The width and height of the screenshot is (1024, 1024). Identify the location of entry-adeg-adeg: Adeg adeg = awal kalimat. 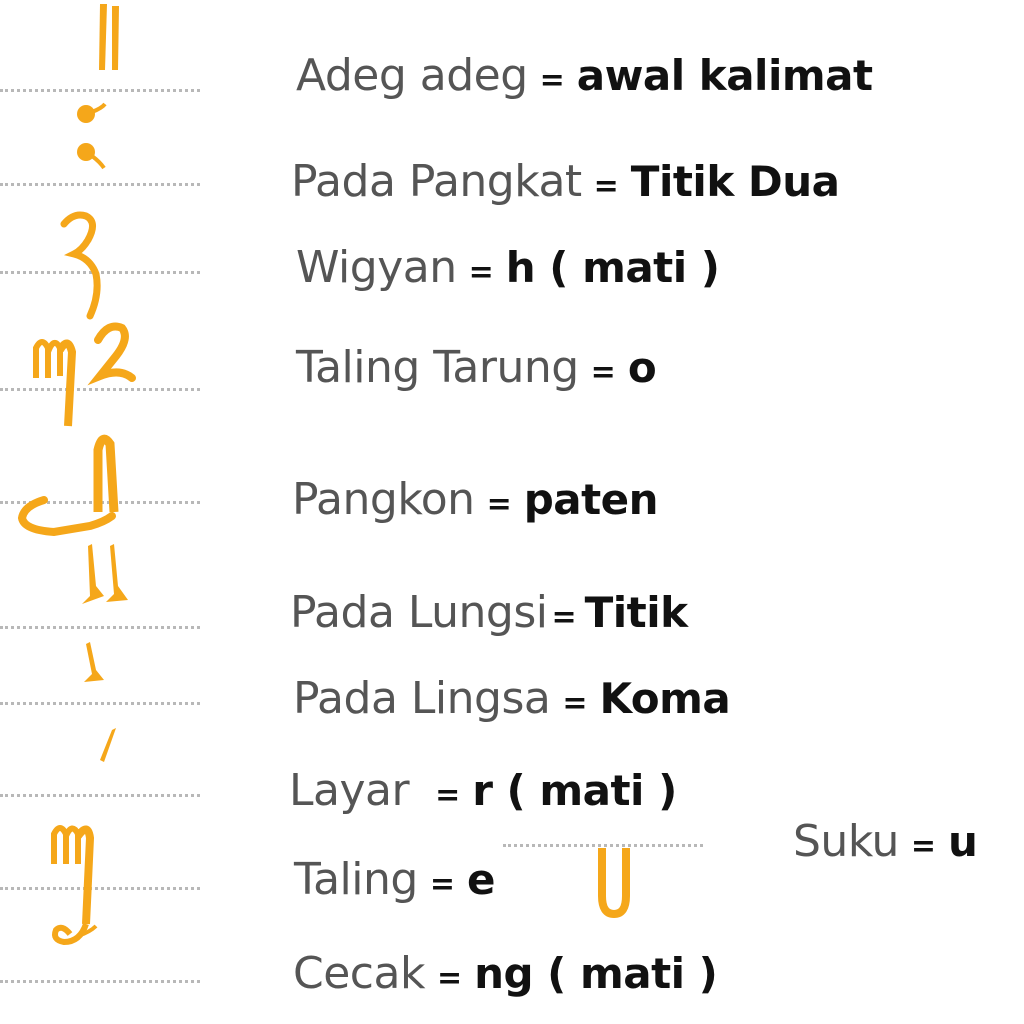
(584, 76).